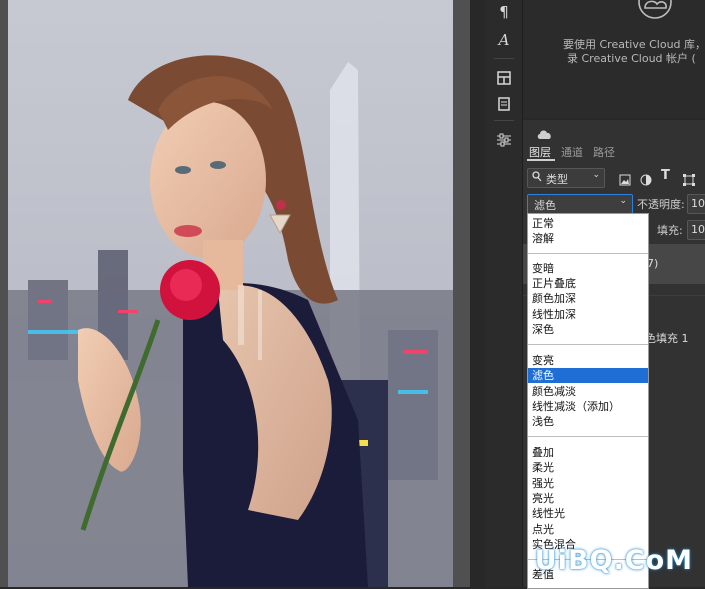 This screenshot has width=705, height=589. Describe the element at coordinates (588, 283) in the screenshot. I see `blend-option-multiply: 正片叠底` at that location.